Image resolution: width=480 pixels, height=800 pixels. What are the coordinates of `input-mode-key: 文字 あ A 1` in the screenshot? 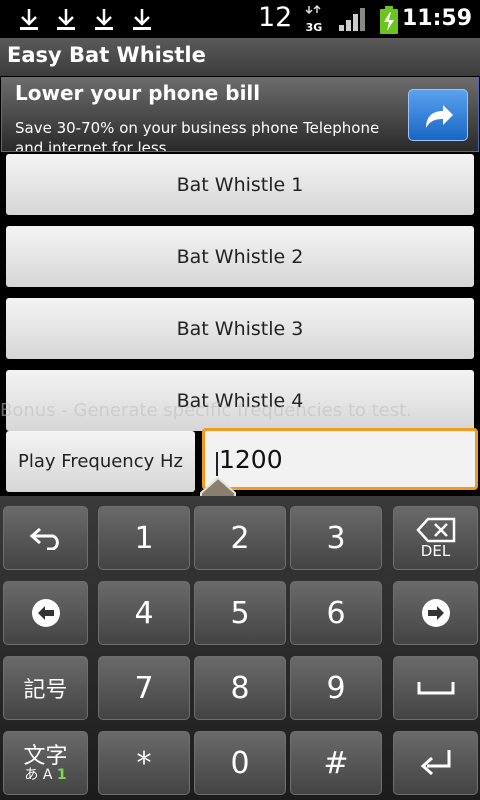 It's located at (45, 763).